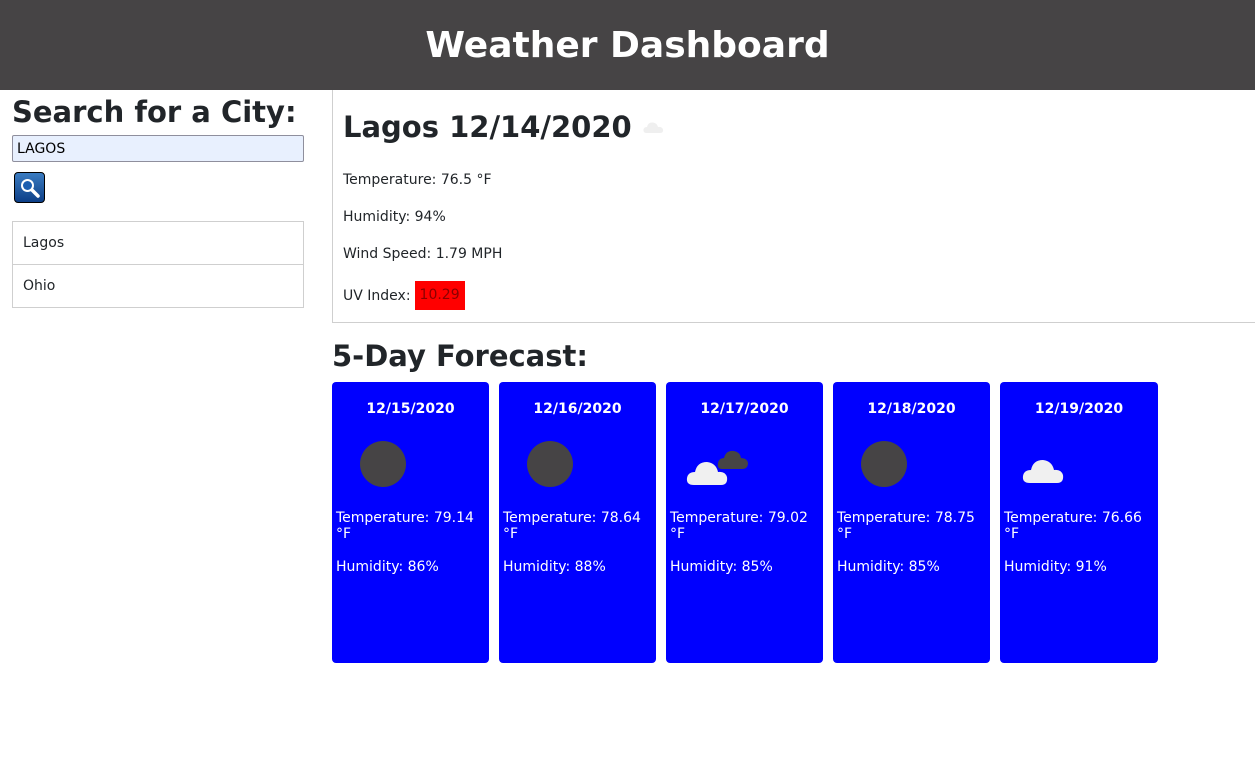  I want to click on city-search-input, so click(158, 148).